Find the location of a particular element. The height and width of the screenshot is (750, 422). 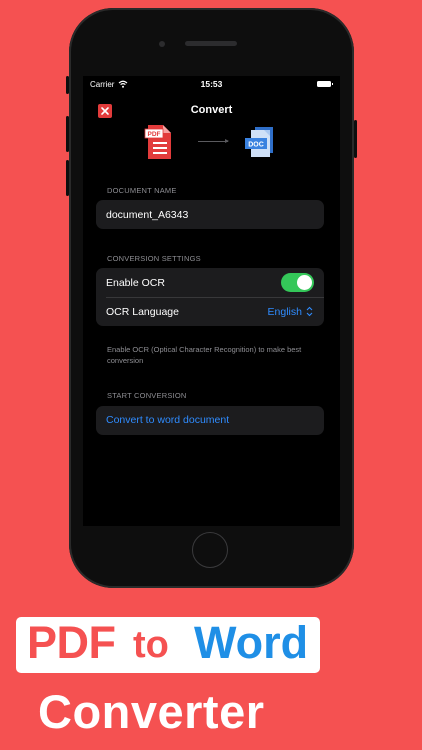

pdf-badge-label: PDF is located at coordinates (154, 134).